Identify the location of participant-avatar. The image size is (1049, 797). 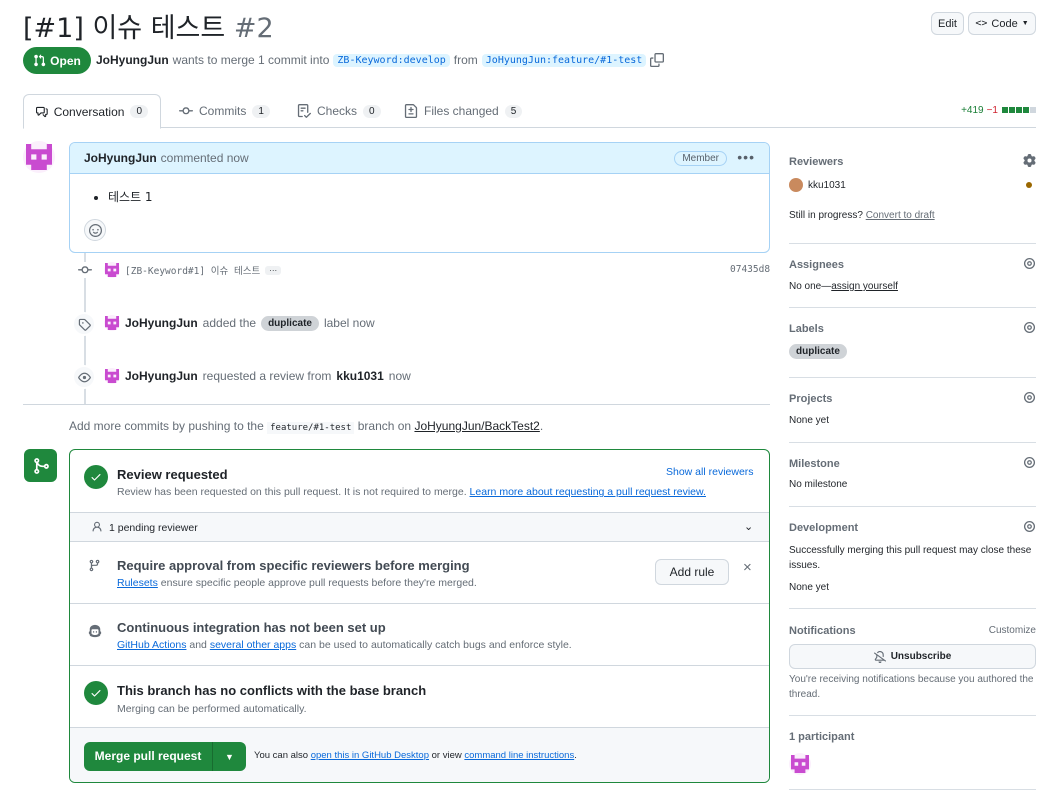
(800, 764).